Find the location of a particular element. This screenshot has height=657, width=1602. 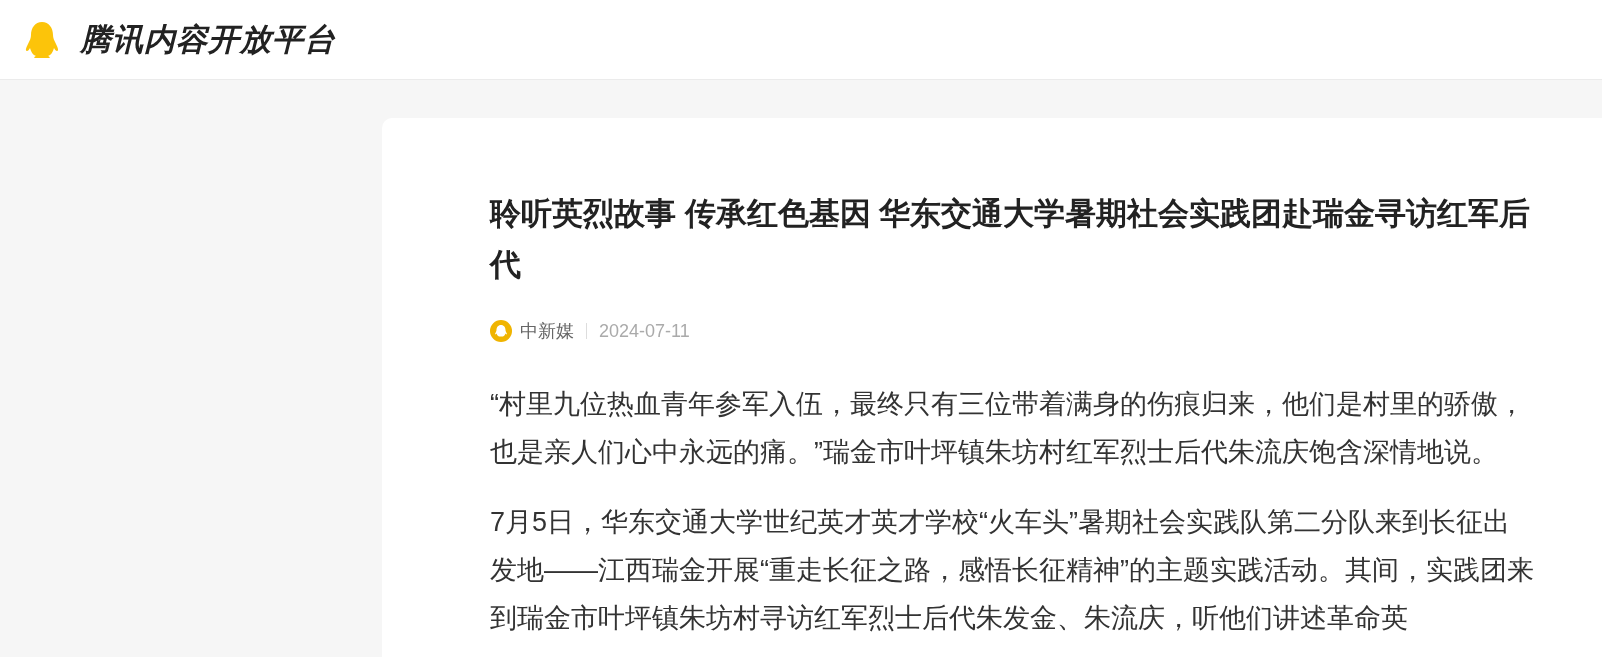

article-paragraph: 7月5日，华东交通大学世纪英才英才学校“火车头”暑期社会实践队第二分队来到长征出发地——江西瑞金开展“重走长征之路，感悟长征精神”的主题实践活动。其间，实践团来到瑞金市叶坪镇朱坊村寻访红军烈士后代朱发金、朱流庆，听他们讲述革命英 is located at coordinates (1012, 570).